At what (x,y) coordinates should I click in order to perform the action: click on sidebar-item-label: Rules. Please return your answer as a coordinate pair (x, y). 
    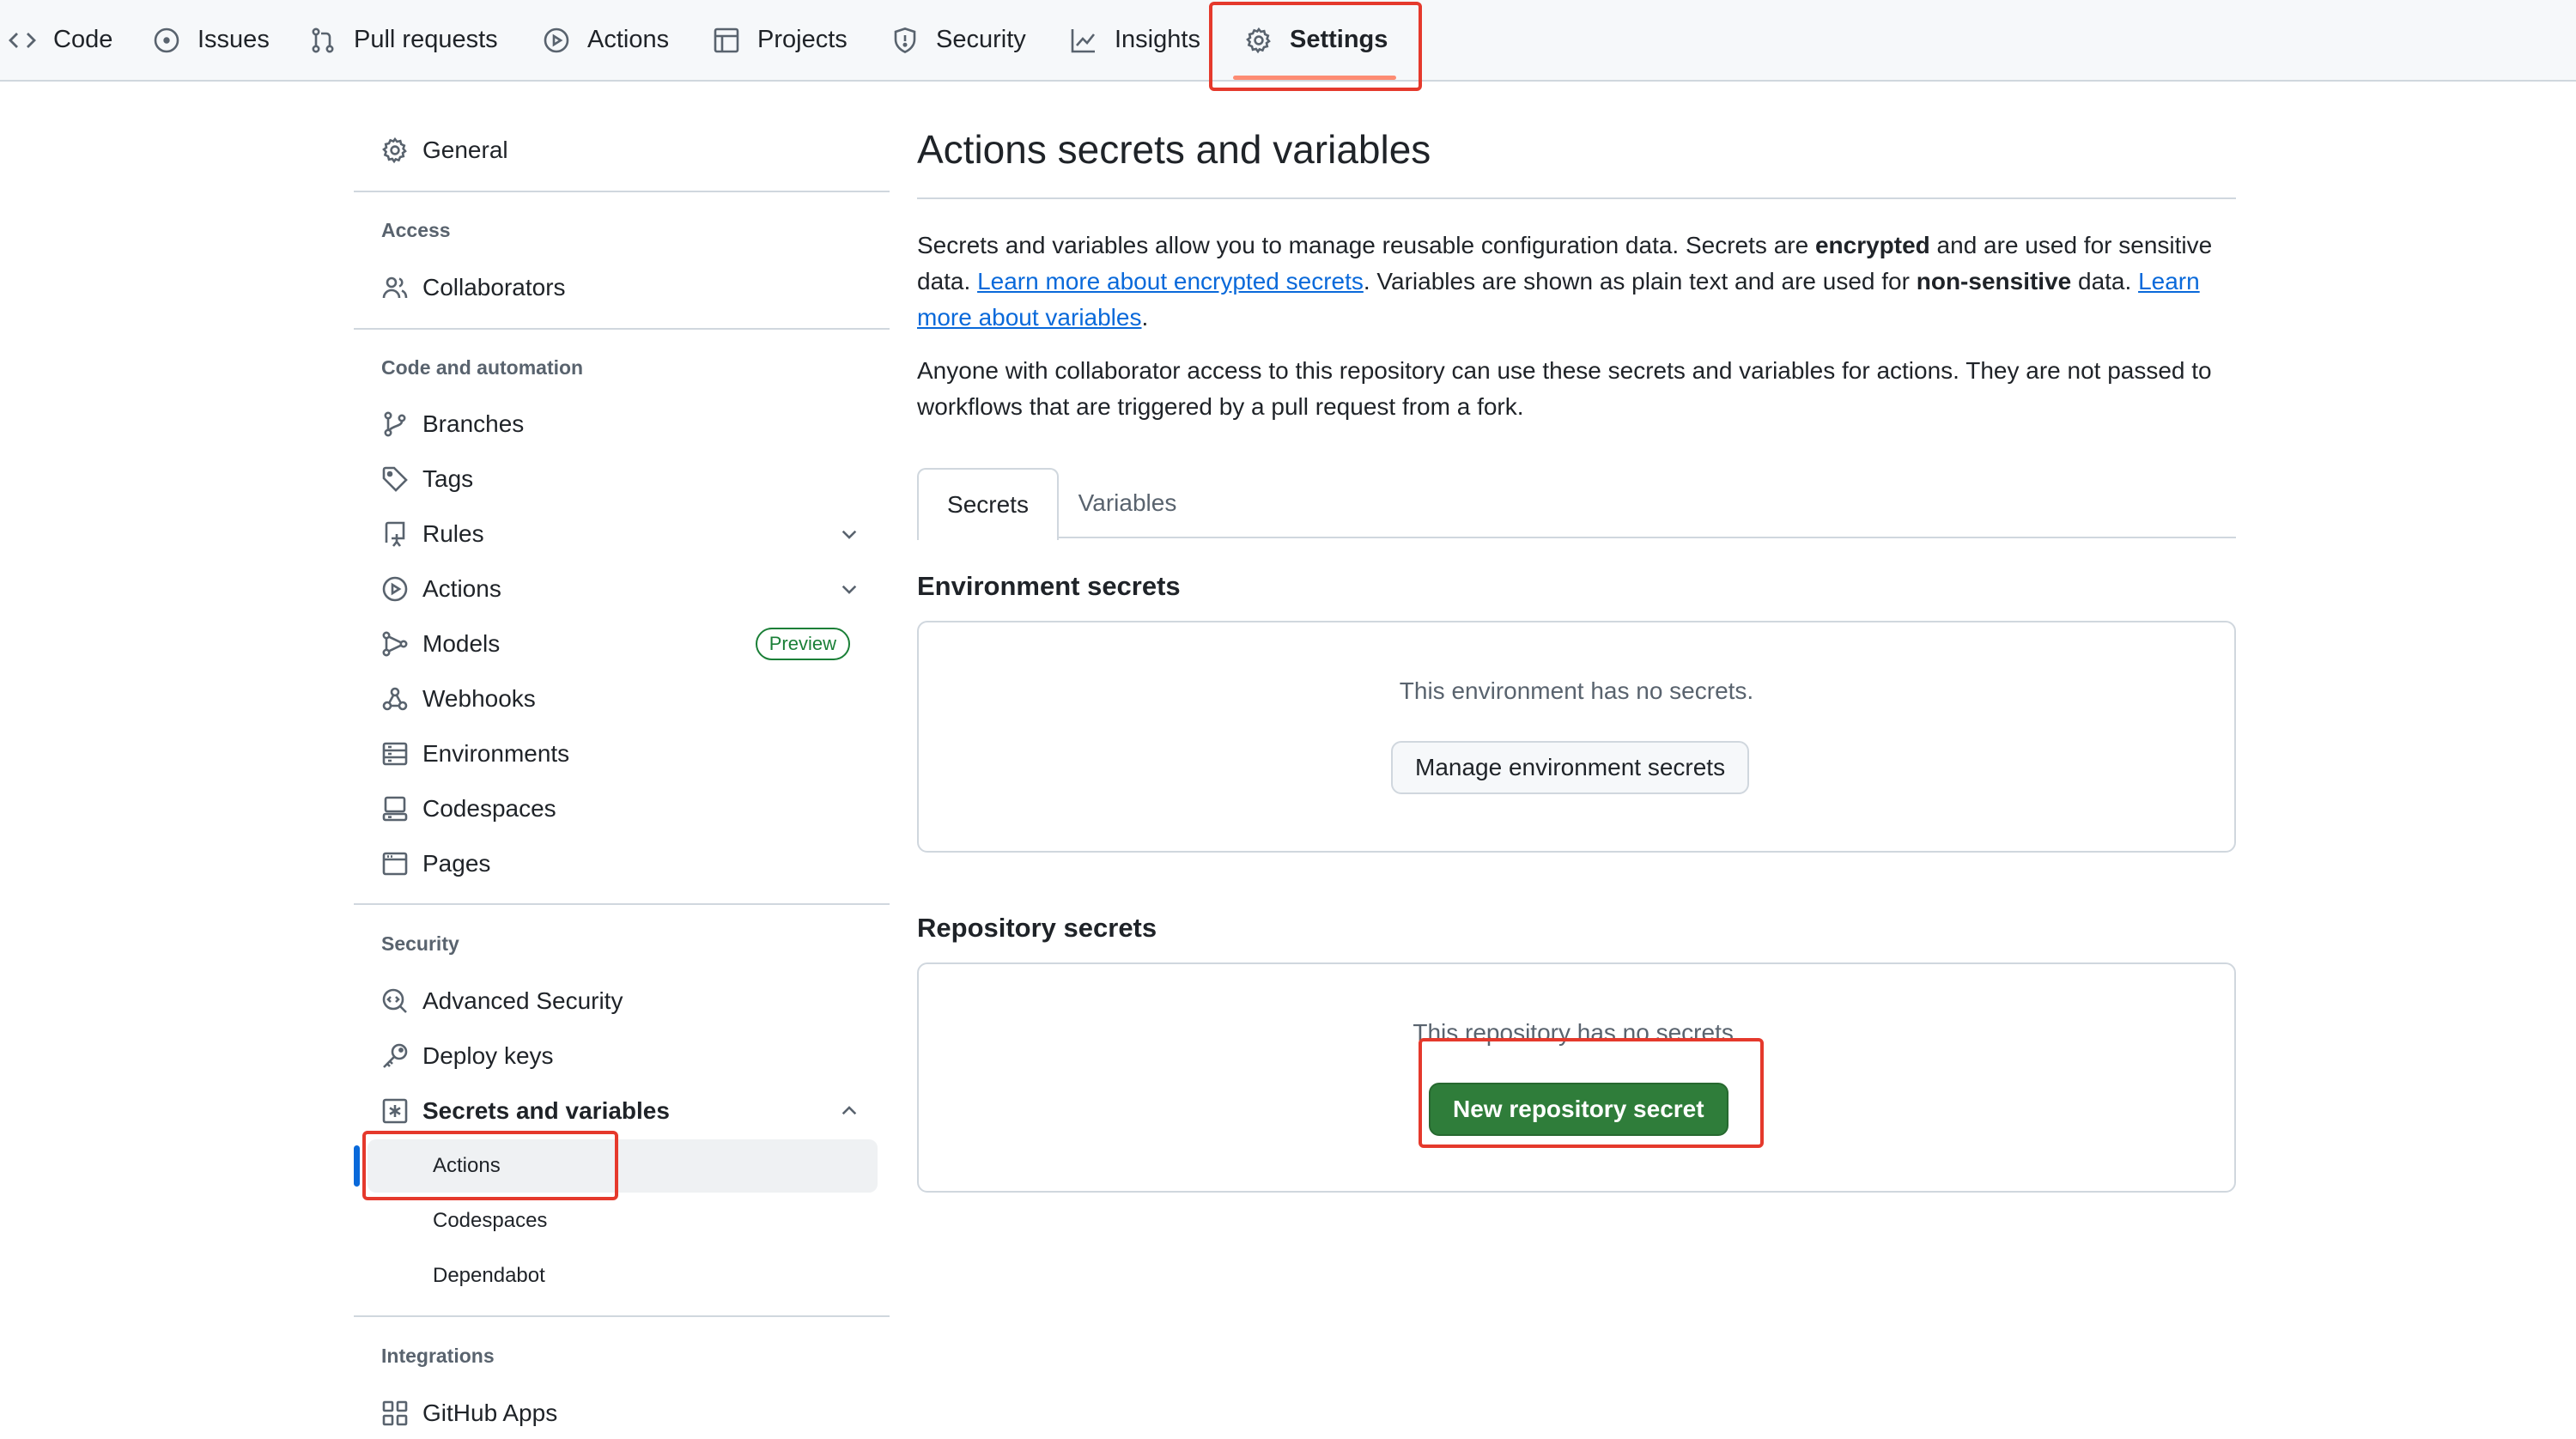
    Looking at the image, I should click on (453, 533).